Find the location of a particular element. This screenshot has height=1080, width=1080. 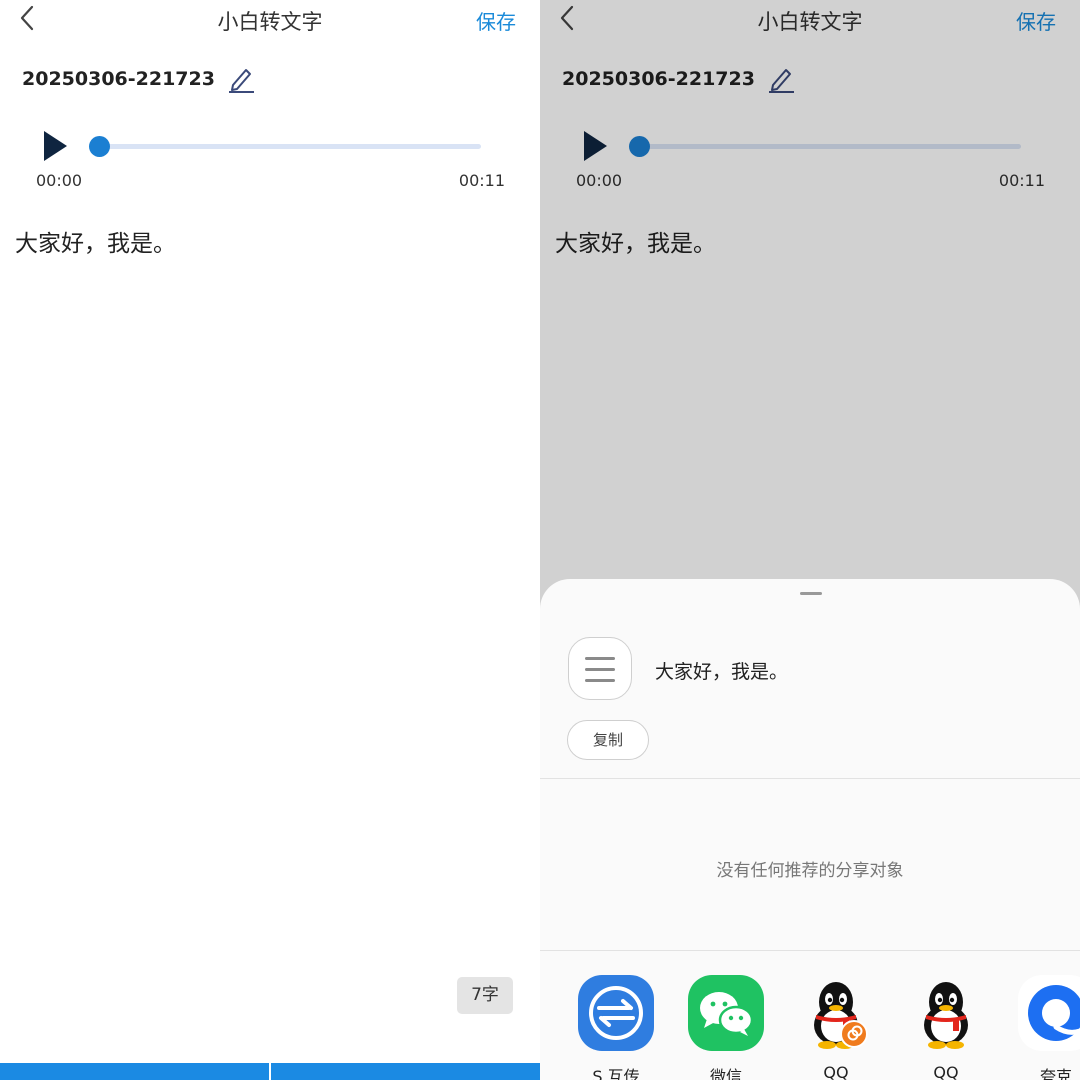

bottom-bar-divider is located at coordinates (270, 1071).